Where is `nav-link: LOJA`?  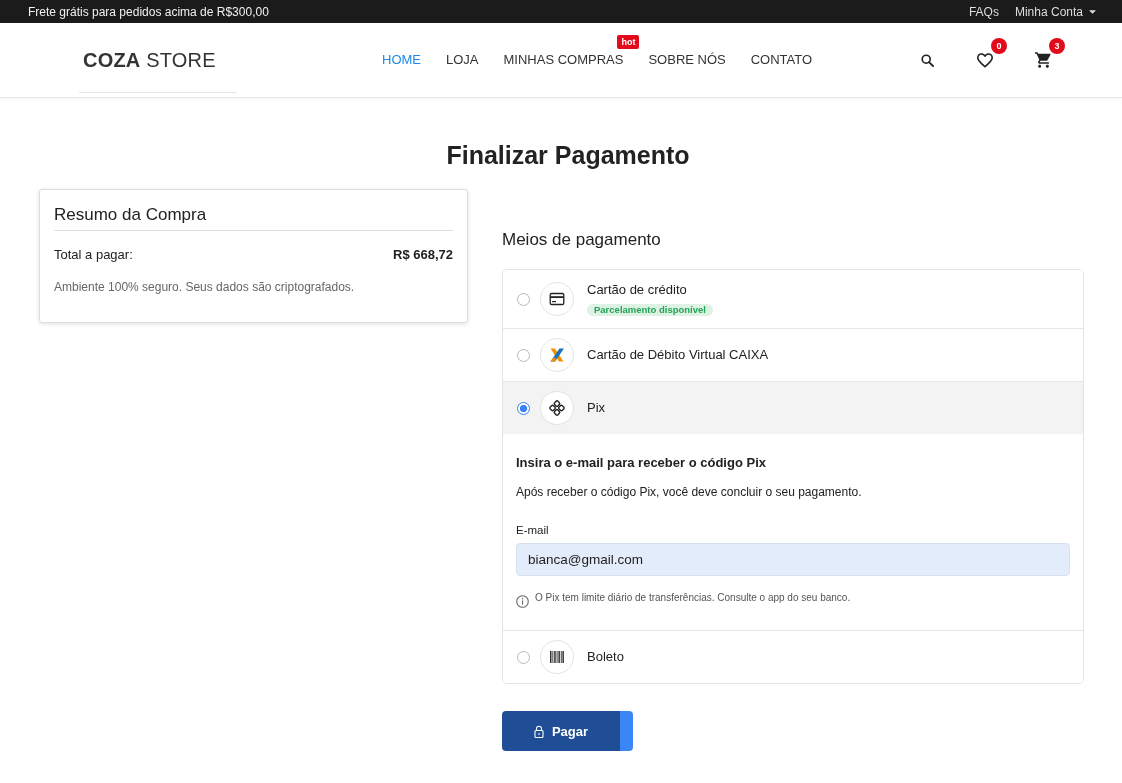
nav-link: LOJA is located at coordinates (462, 60).